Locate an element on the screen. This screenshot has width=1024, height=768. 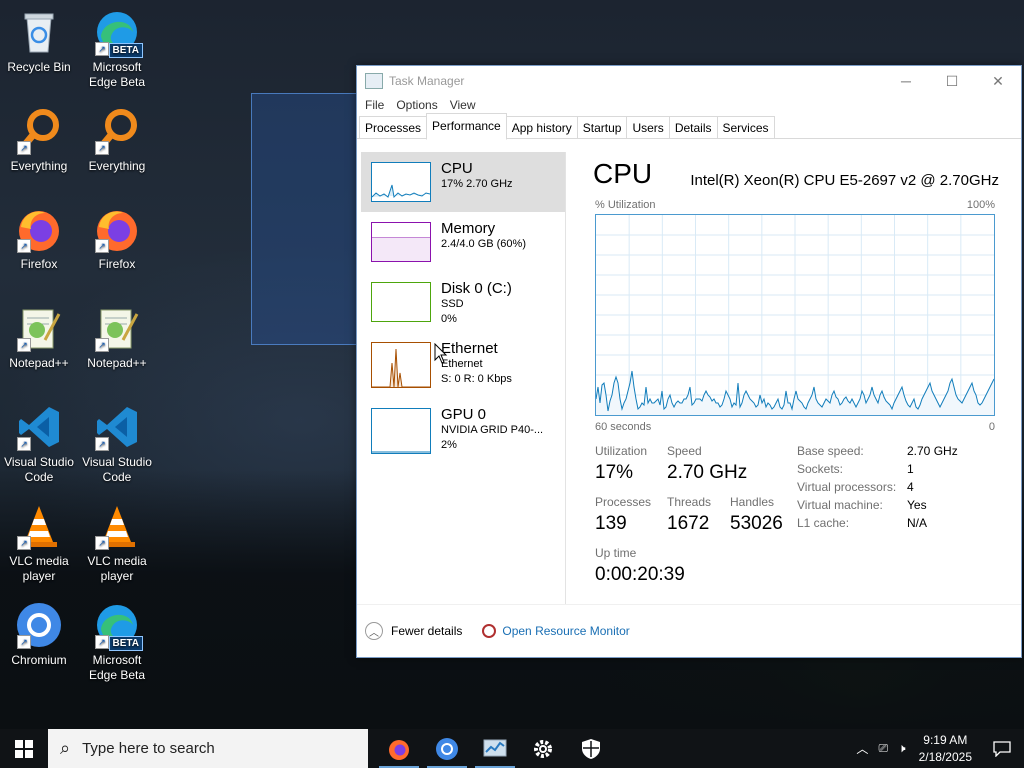
desktop-icon-vlc-2: ↗ VLC media player is located at coordinates (117, 543).